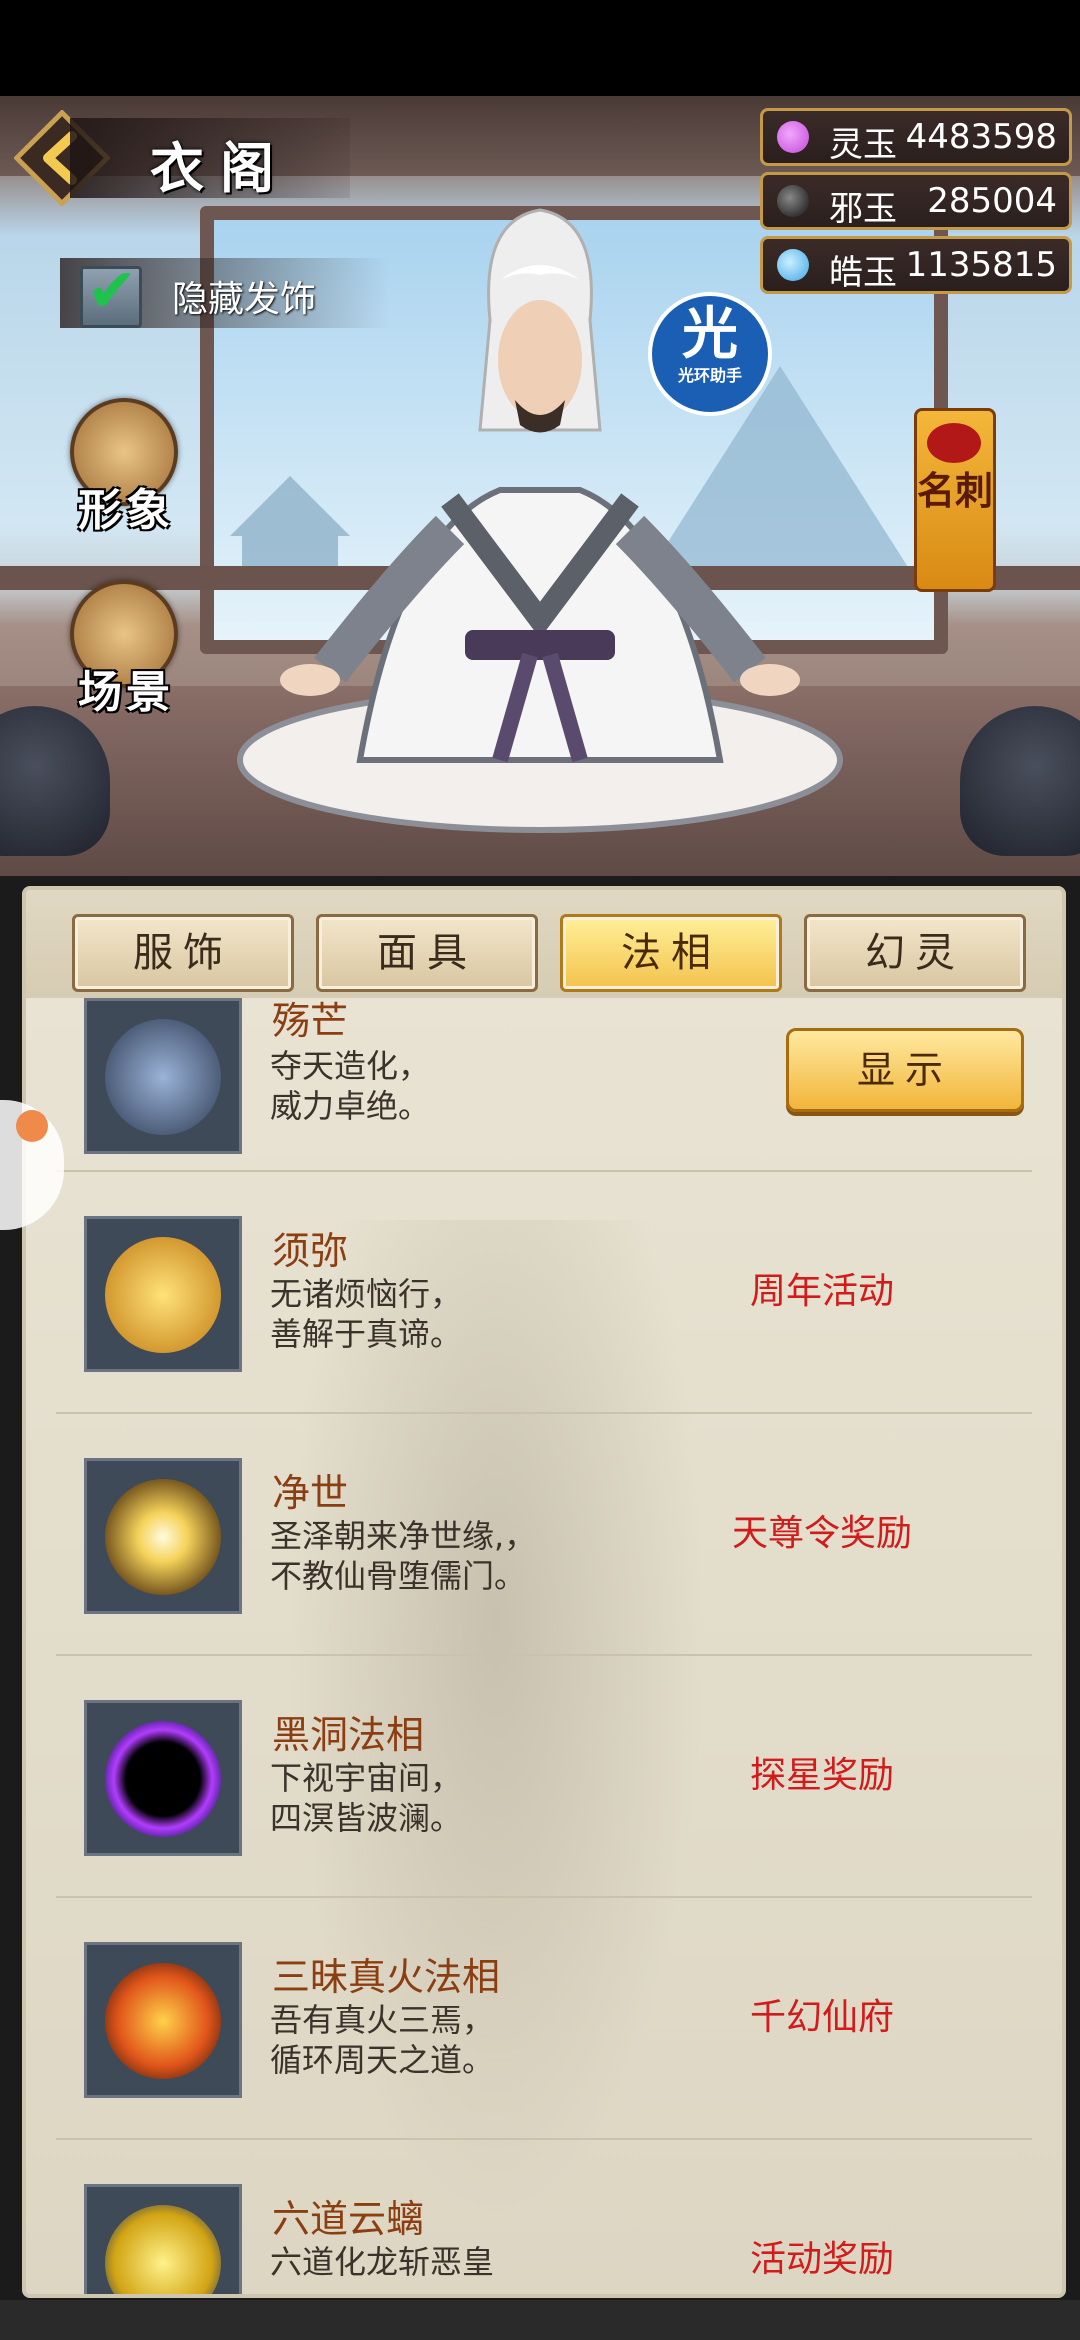 This screenshot has width=1080, height=2340. I want to click on name-card-label: 名刺, so click(955, 490).